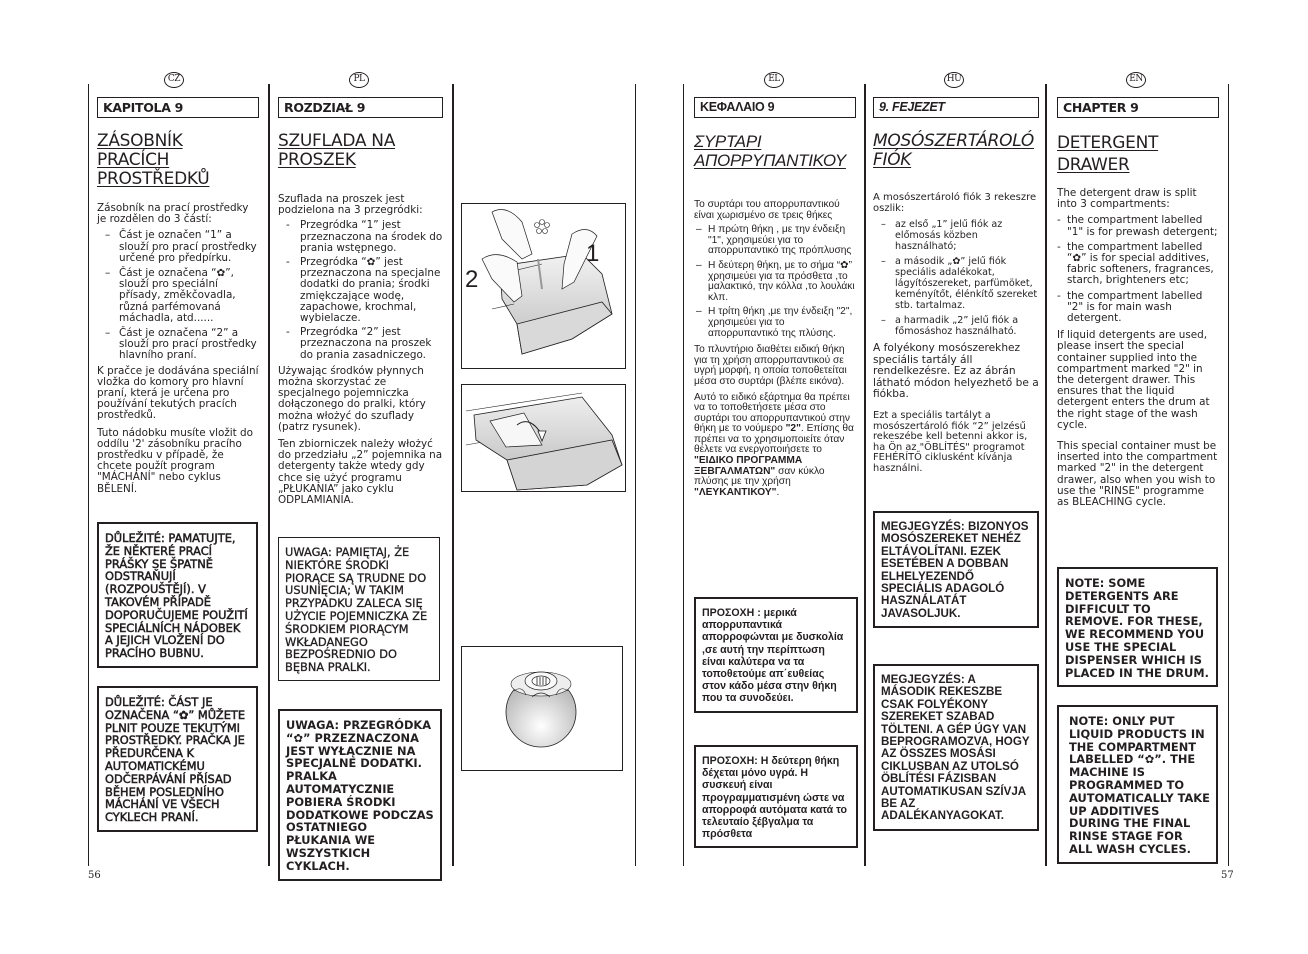  I want to click on chapter-heading: ΚΕΦΑΛΑΙΟ 9, so click(775, 107).